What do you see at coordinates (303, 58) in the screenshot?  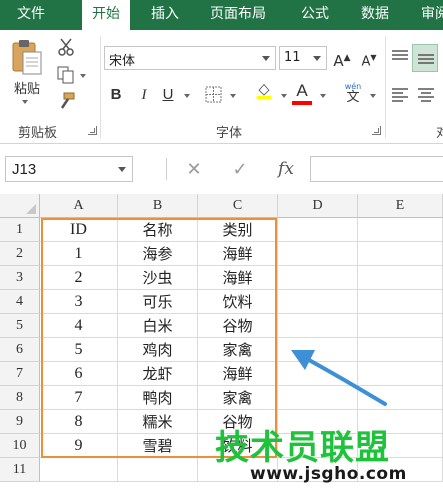 I see `font-size-combo: 11` at bounding box center [303, 58].